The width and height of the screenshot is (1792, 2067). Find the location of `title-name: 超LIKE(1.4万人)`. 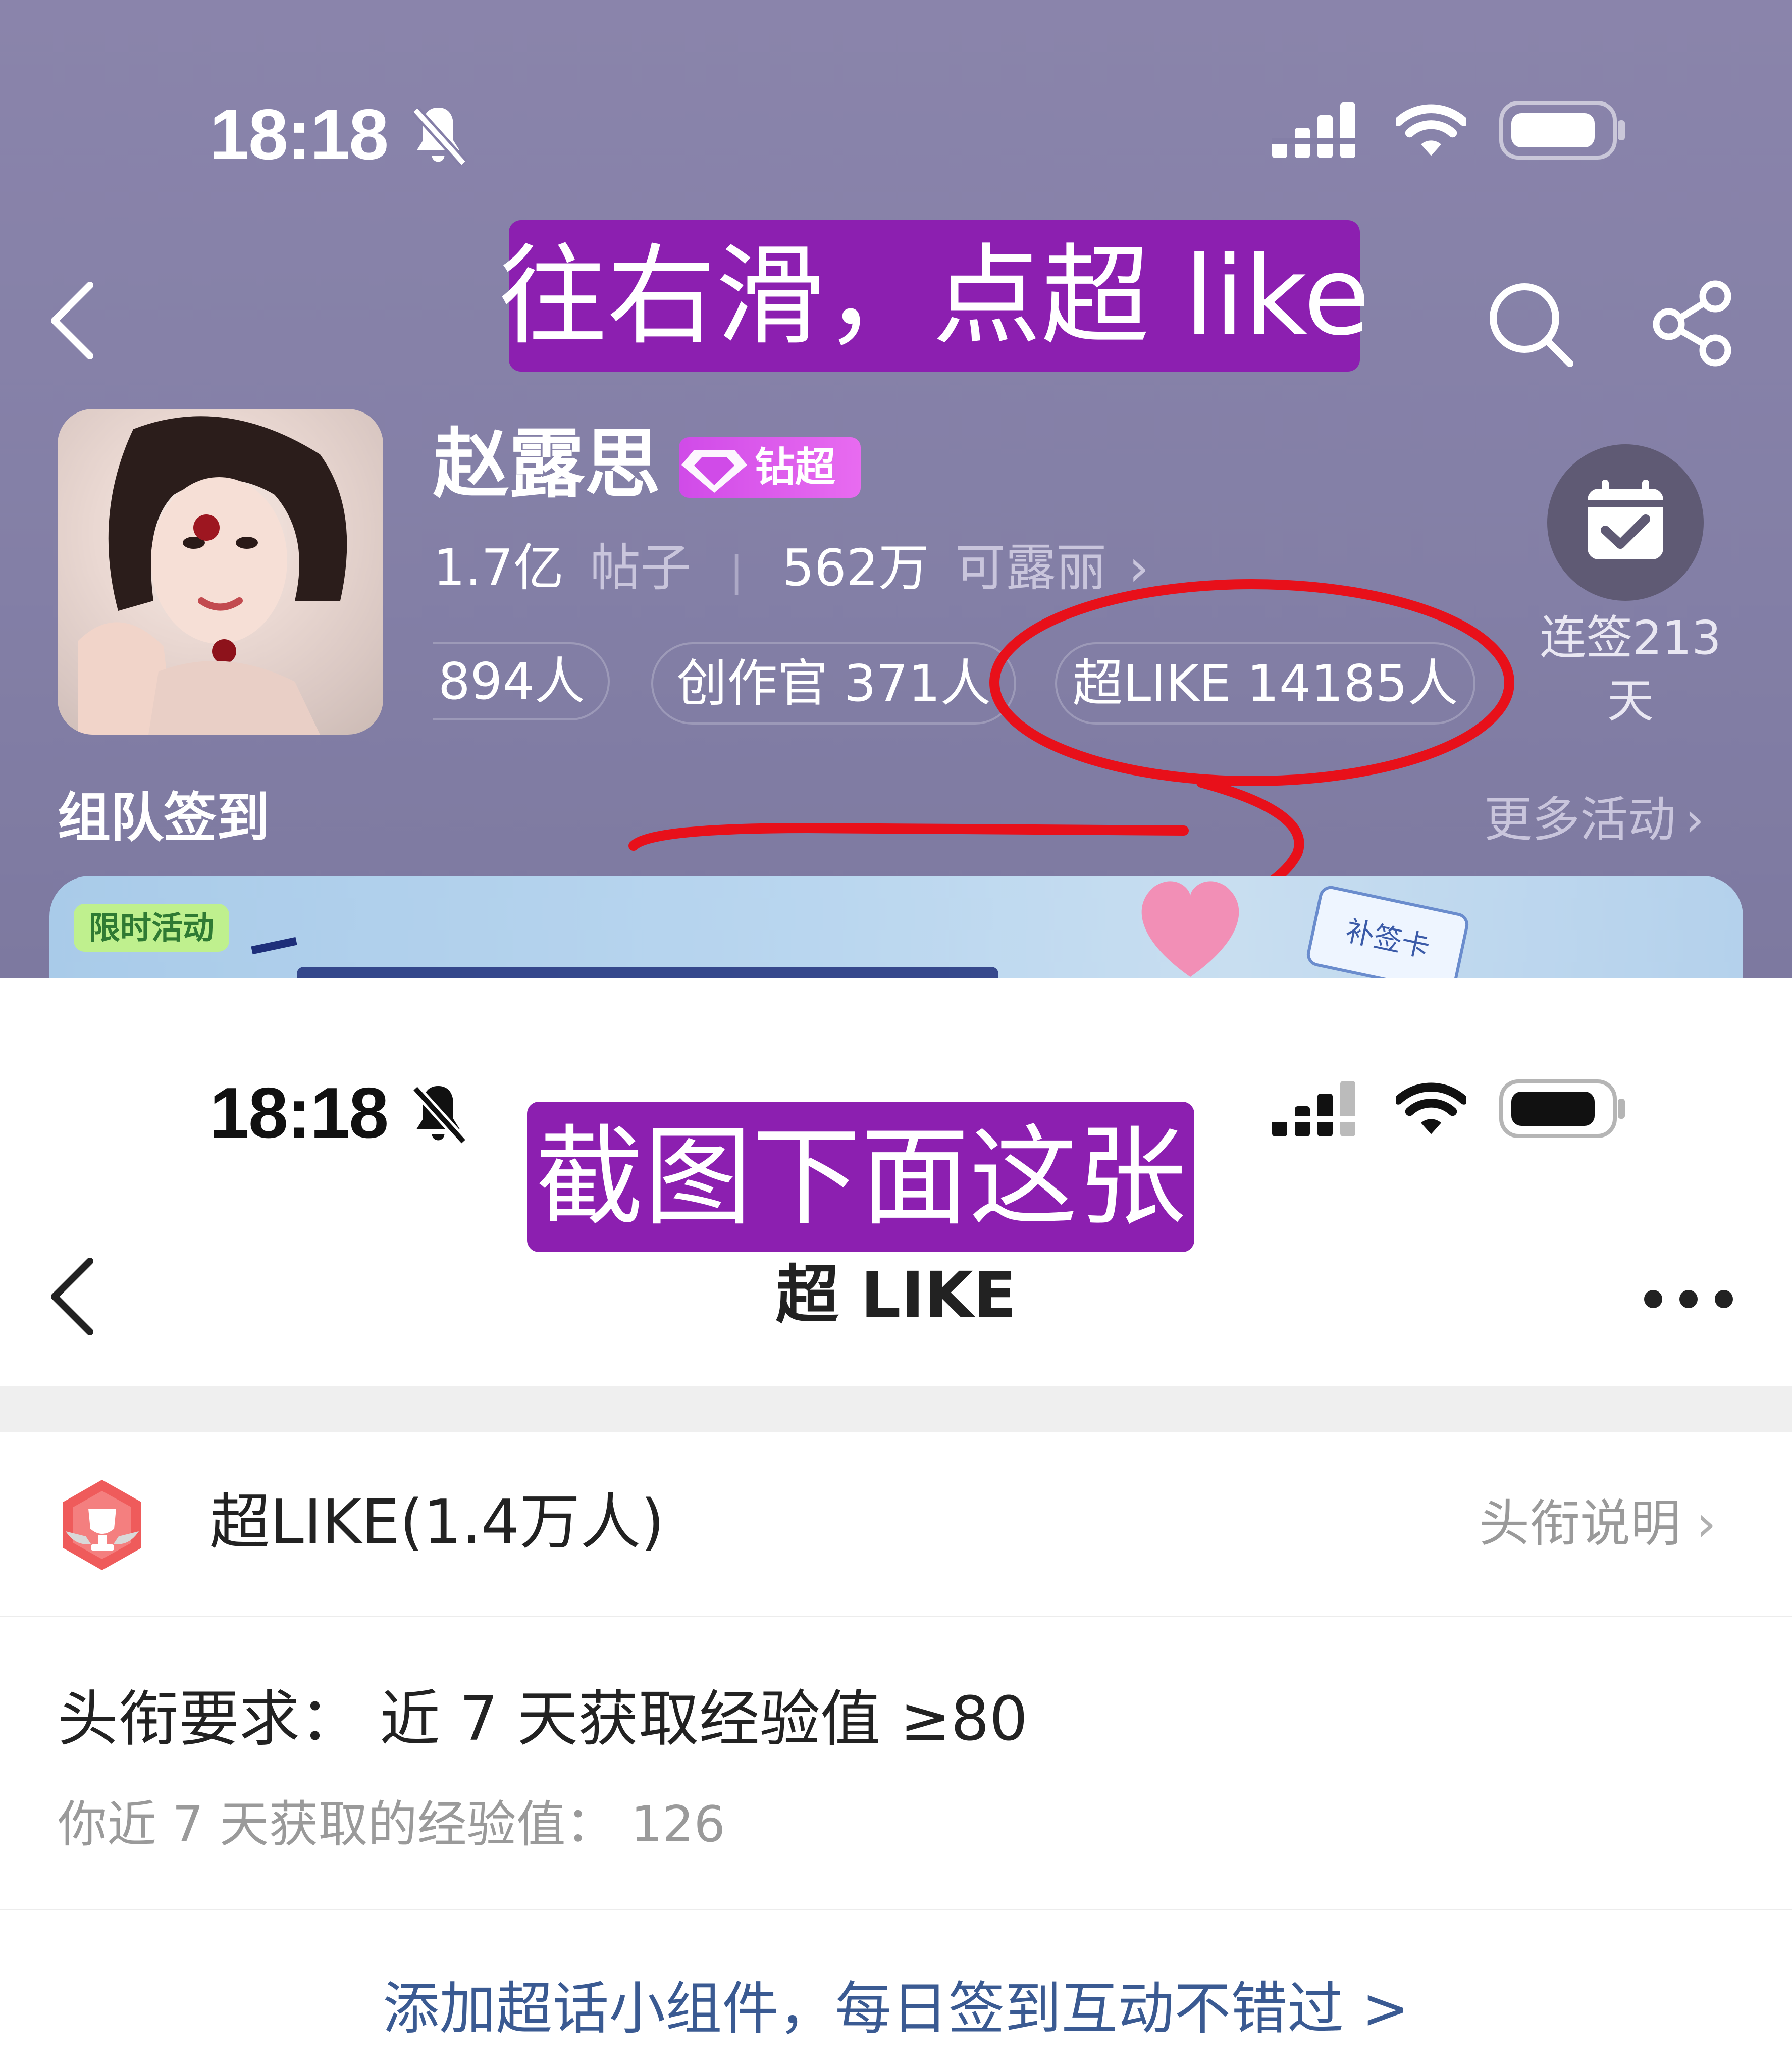

title-name: 超LIKE(1.4万人) is located at coordinates (437, 1523).